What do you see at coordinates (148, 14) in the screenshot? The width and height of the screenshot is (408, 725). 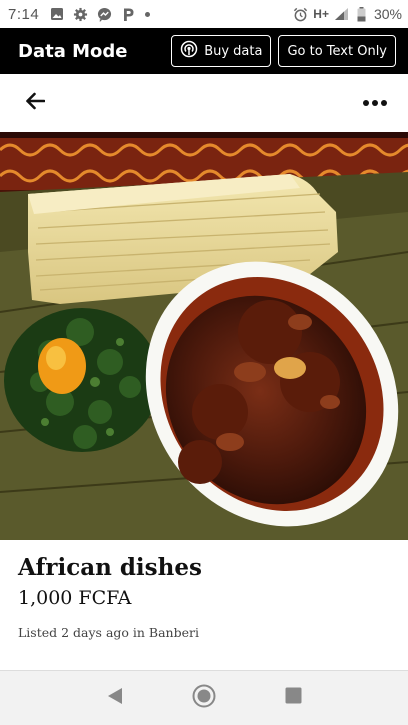 I see `dot-icon` at bounding box center [148, 14].